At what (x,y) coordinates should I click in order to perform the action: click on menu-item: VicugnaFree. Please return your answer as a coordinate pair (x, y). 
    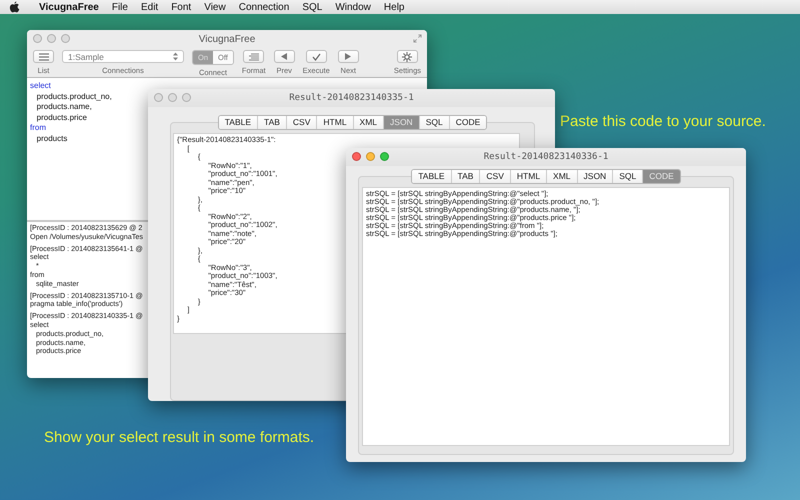
    Looking at the image, I should click on (69, 7).